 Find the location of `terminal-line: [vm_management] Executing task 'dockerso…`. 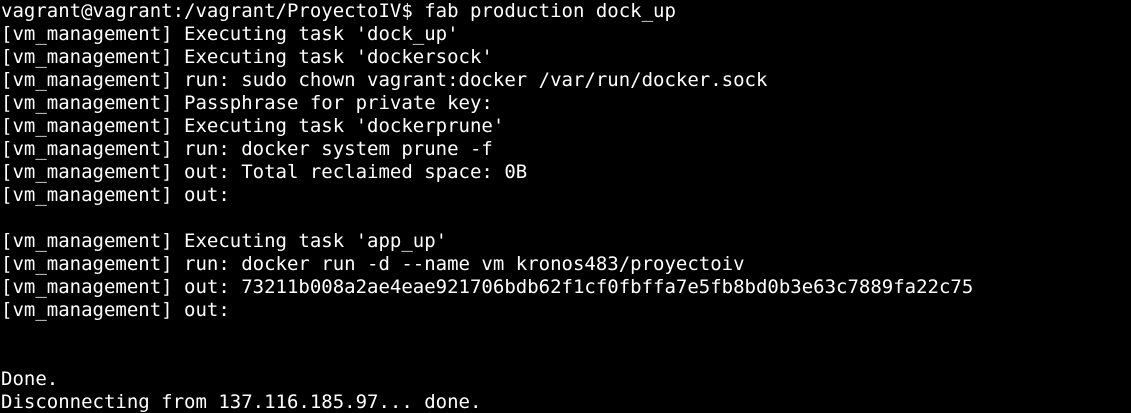

terminal-line: [vm_management] Executing task 'dockerso… is located at coordinates (247, 57).